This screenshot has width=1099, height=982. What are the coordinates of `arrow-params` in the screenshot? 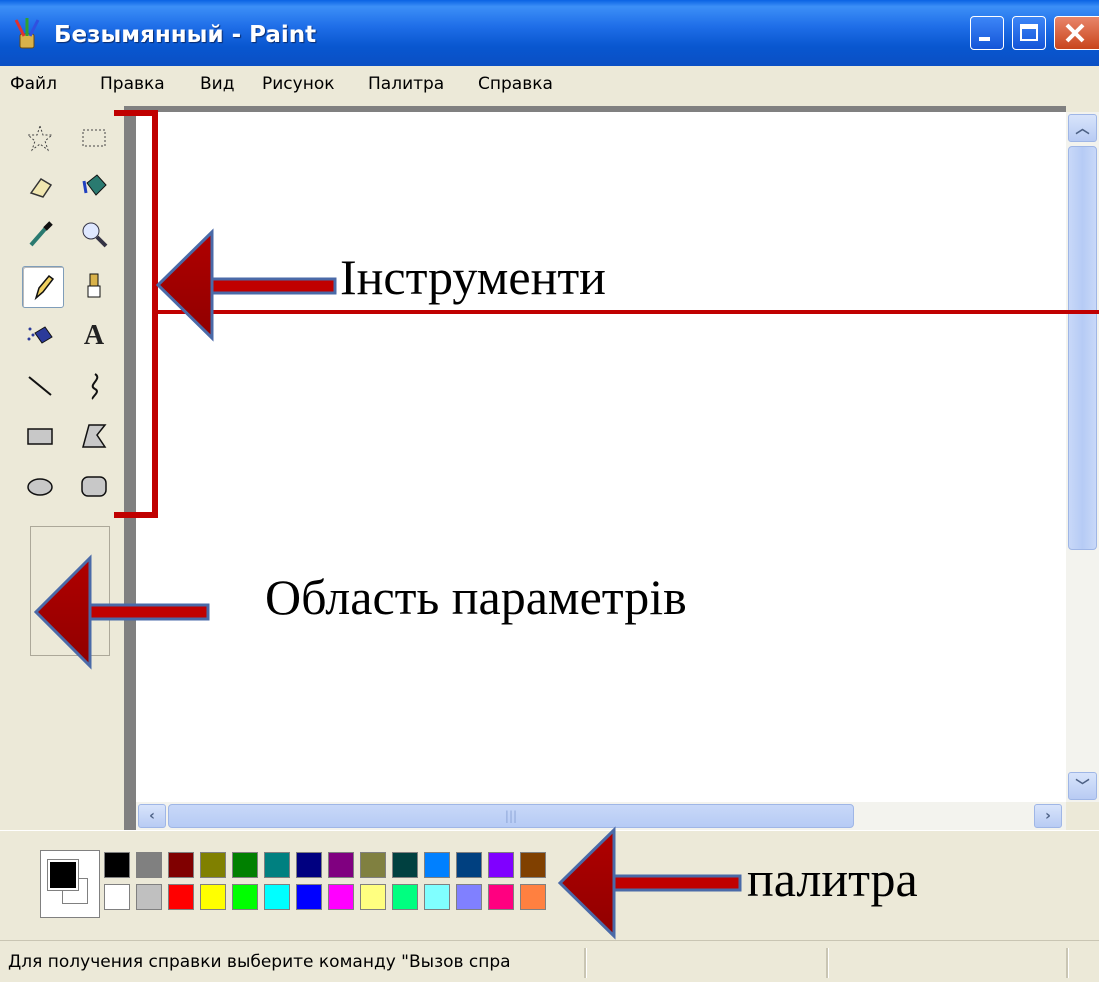 It's located at (121, 612).